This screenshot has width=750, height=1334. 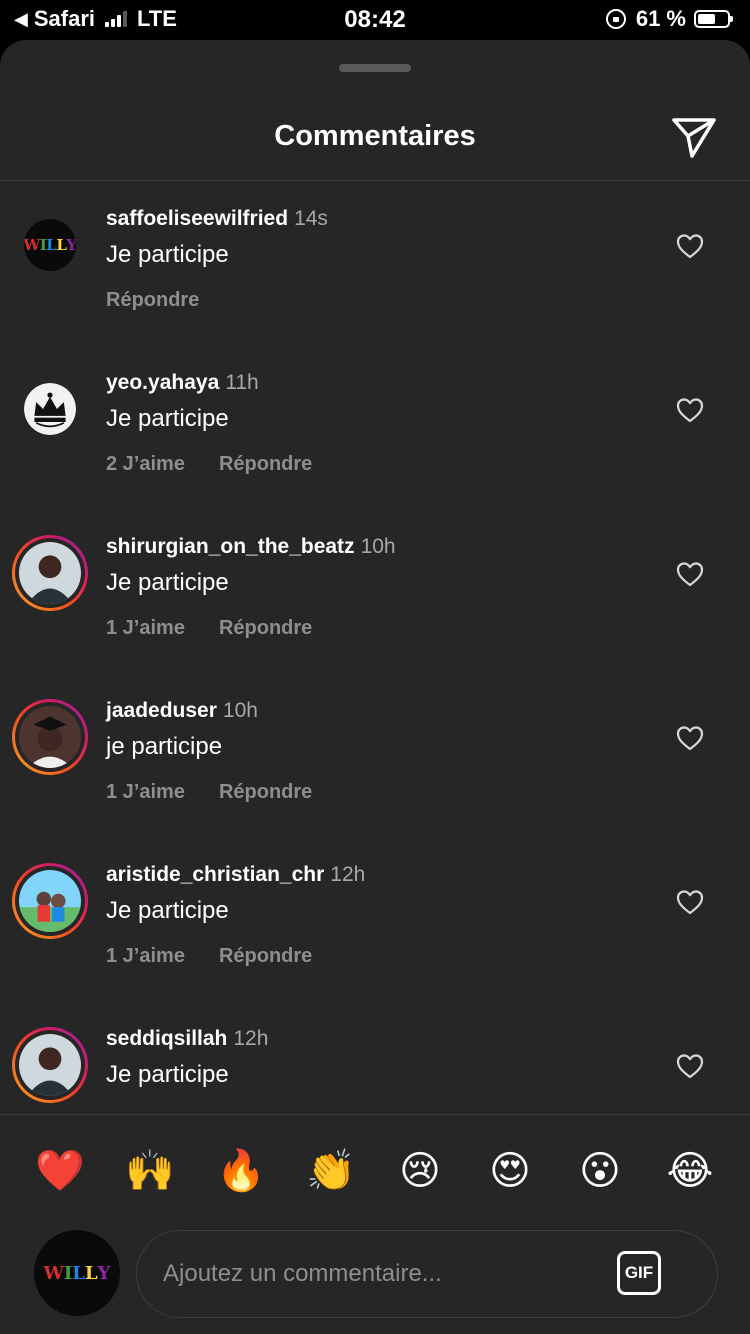 I want to click on status-right: 61 %, so click(x=669, y=19).